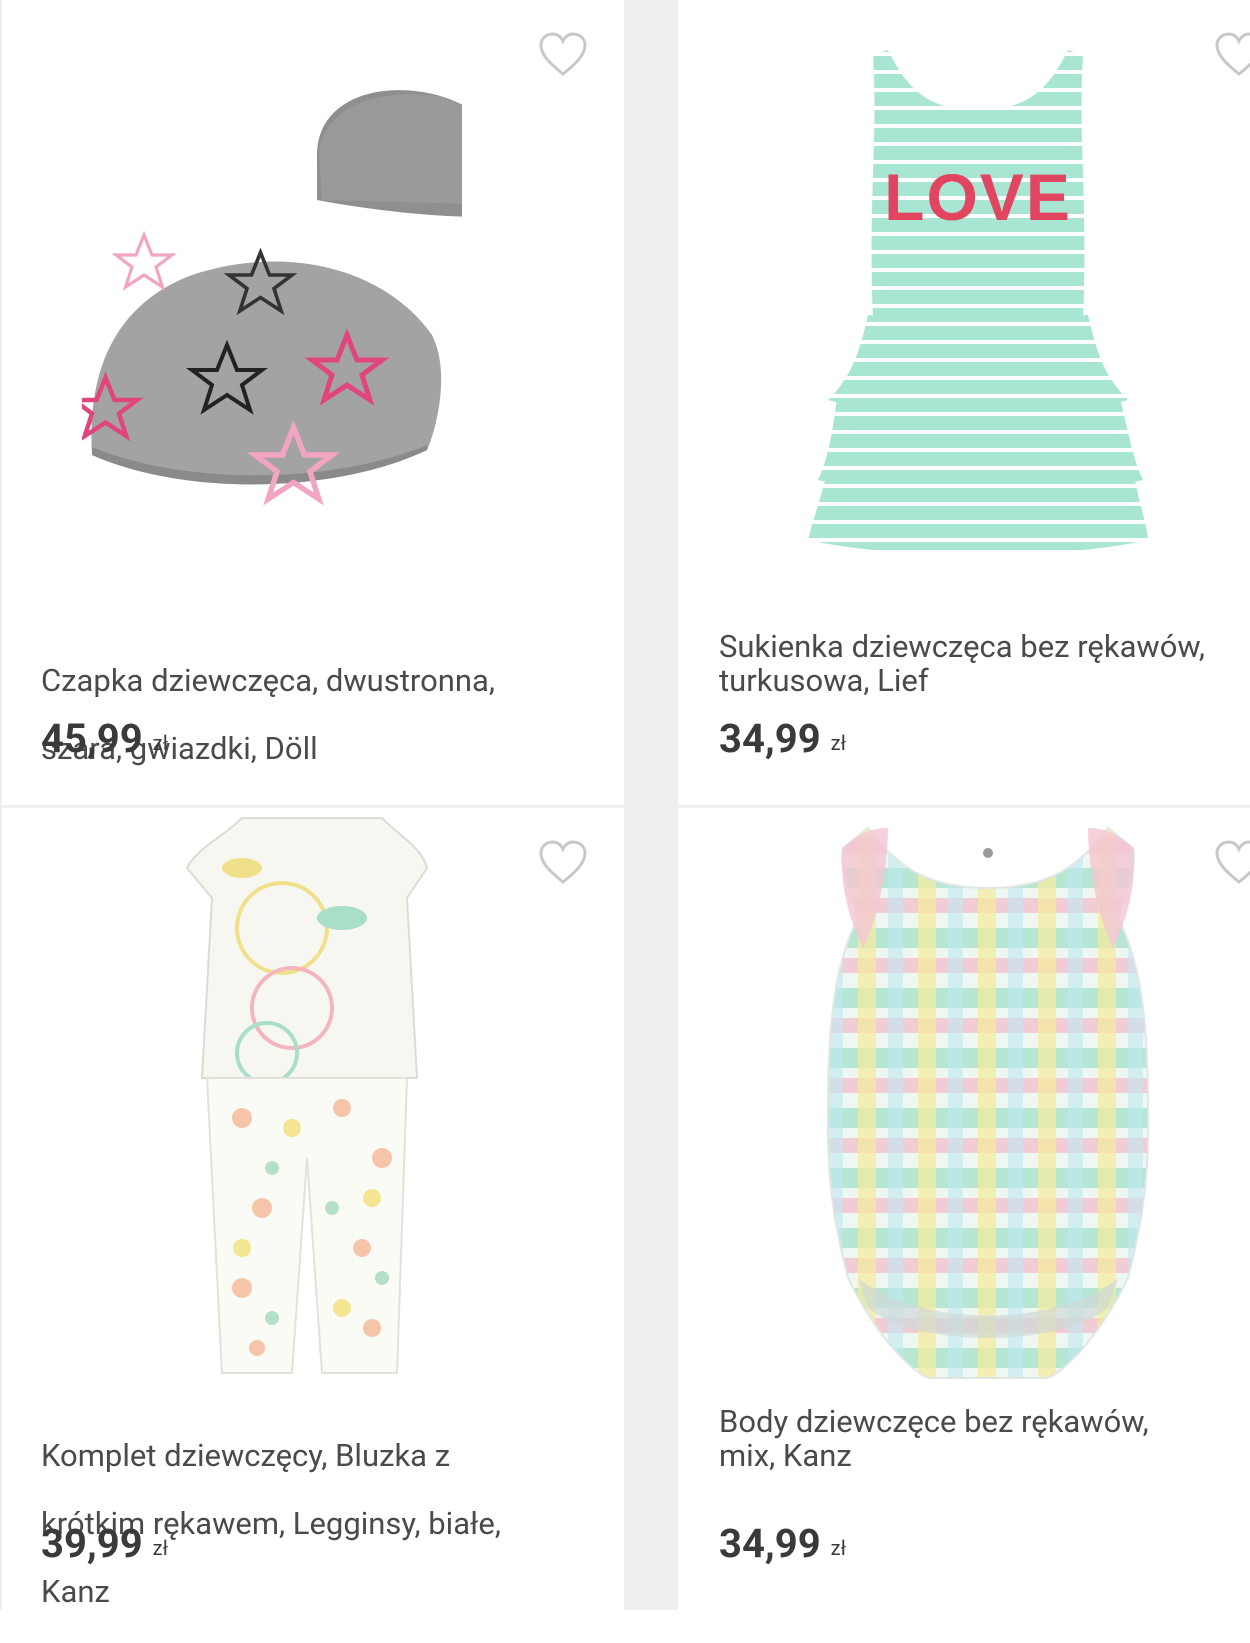 The width and height of the screenshot is (1250, 1643). I want to click on love-print: LOVE, so click(978, 197).